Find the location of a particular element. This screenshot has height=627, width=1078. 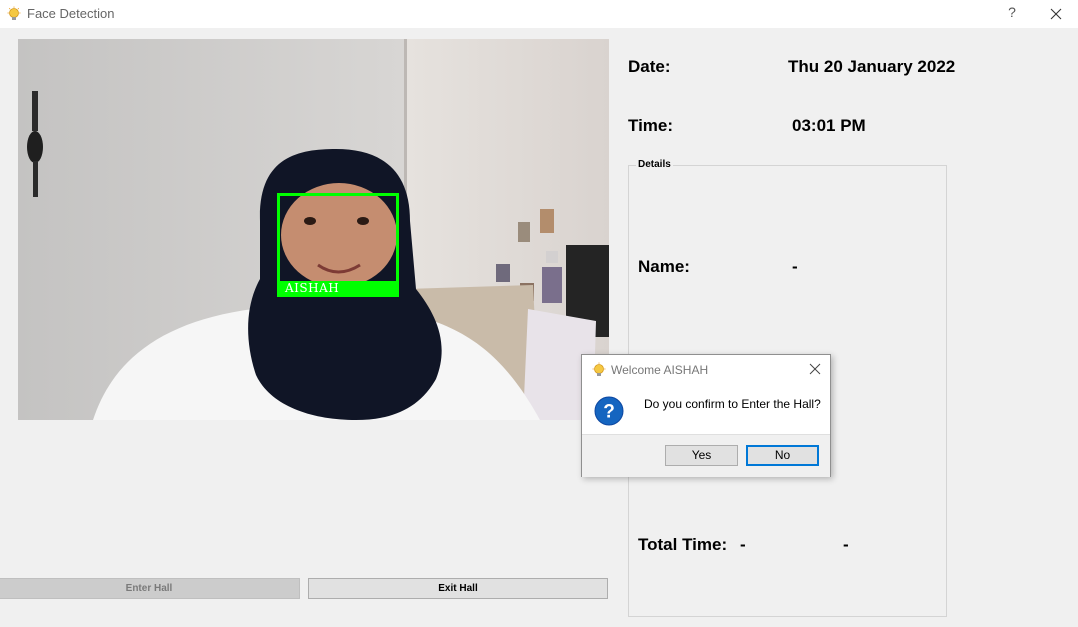

date-label: Date: is located at coordinates (649, 66).